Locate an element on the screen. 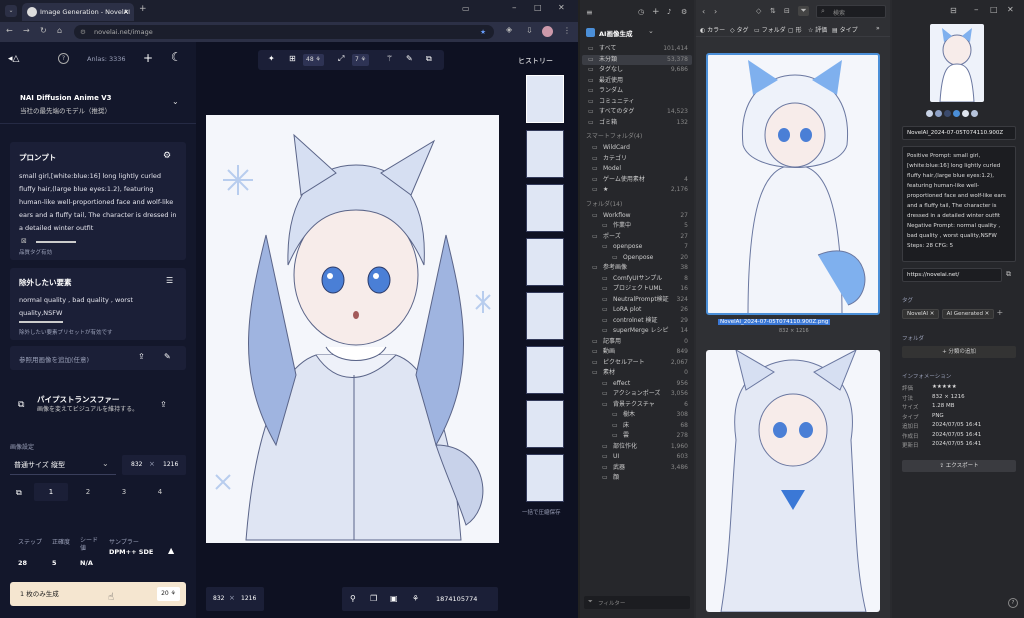  eagle-maximize-icon: □ is located at coordinates (994, 9).